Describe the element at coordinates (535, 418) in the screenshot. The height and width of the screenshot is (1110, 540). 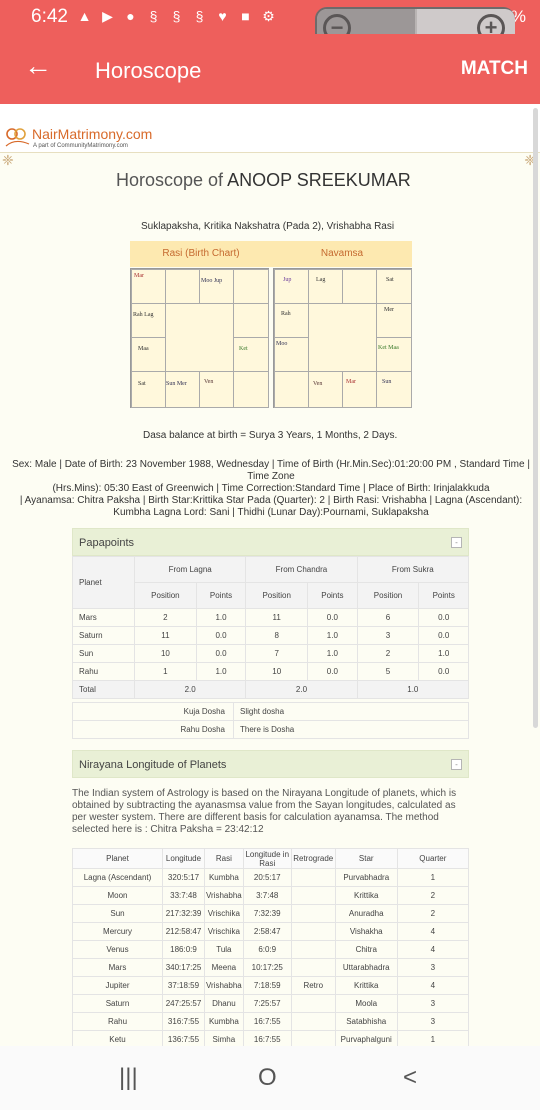
I see `scrollbar` at that location.